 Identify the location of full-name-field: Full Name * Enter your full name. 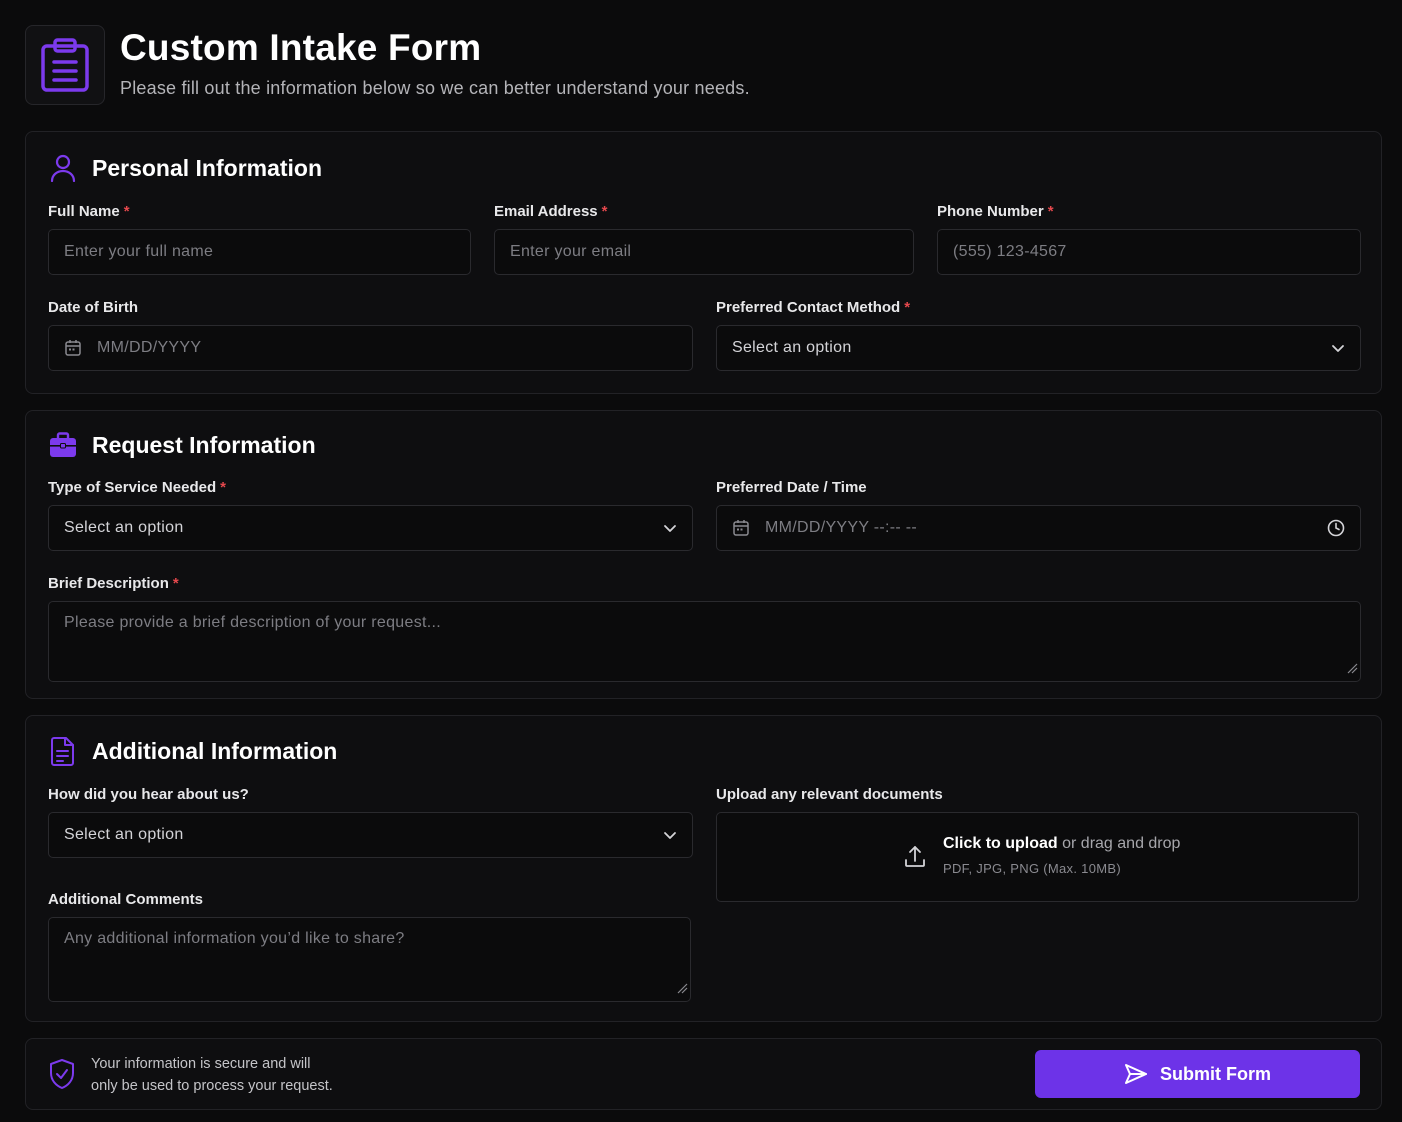
(259, 238).